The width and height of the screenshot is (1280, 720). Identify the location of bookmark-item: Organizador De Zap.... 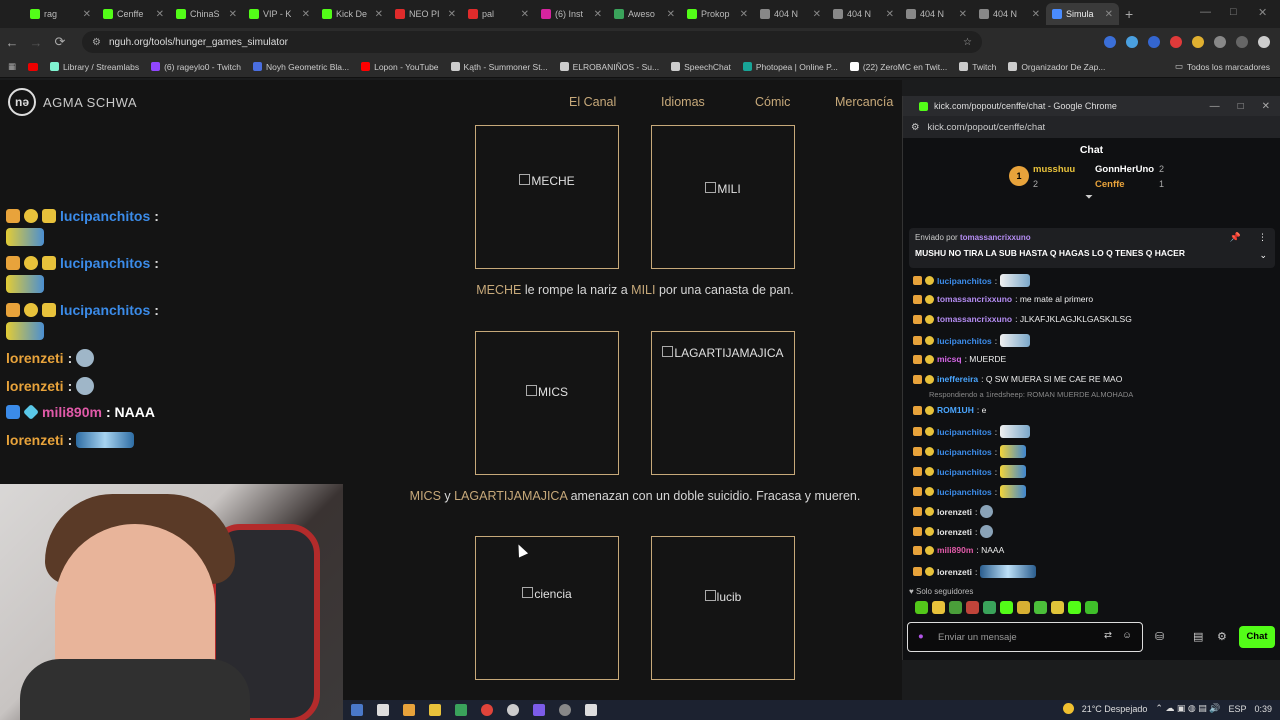
(1056, 67).